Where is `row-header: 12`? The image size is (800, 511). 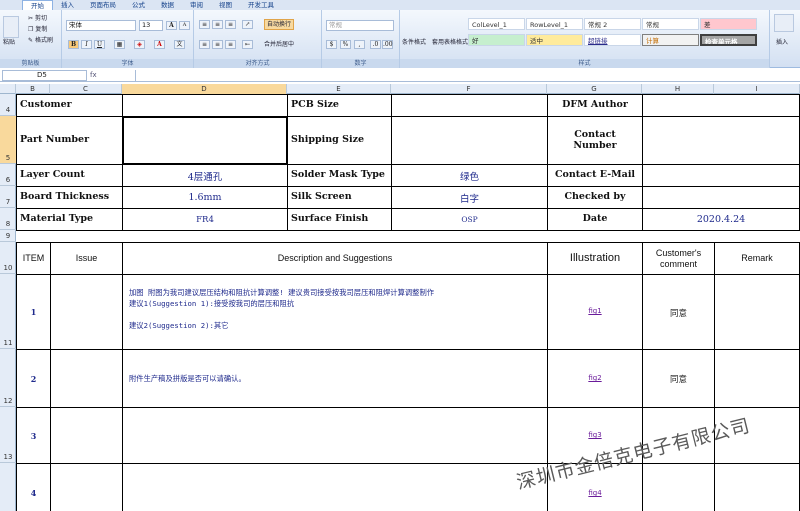
row-header: 12 is located at coordinates (8, 378).